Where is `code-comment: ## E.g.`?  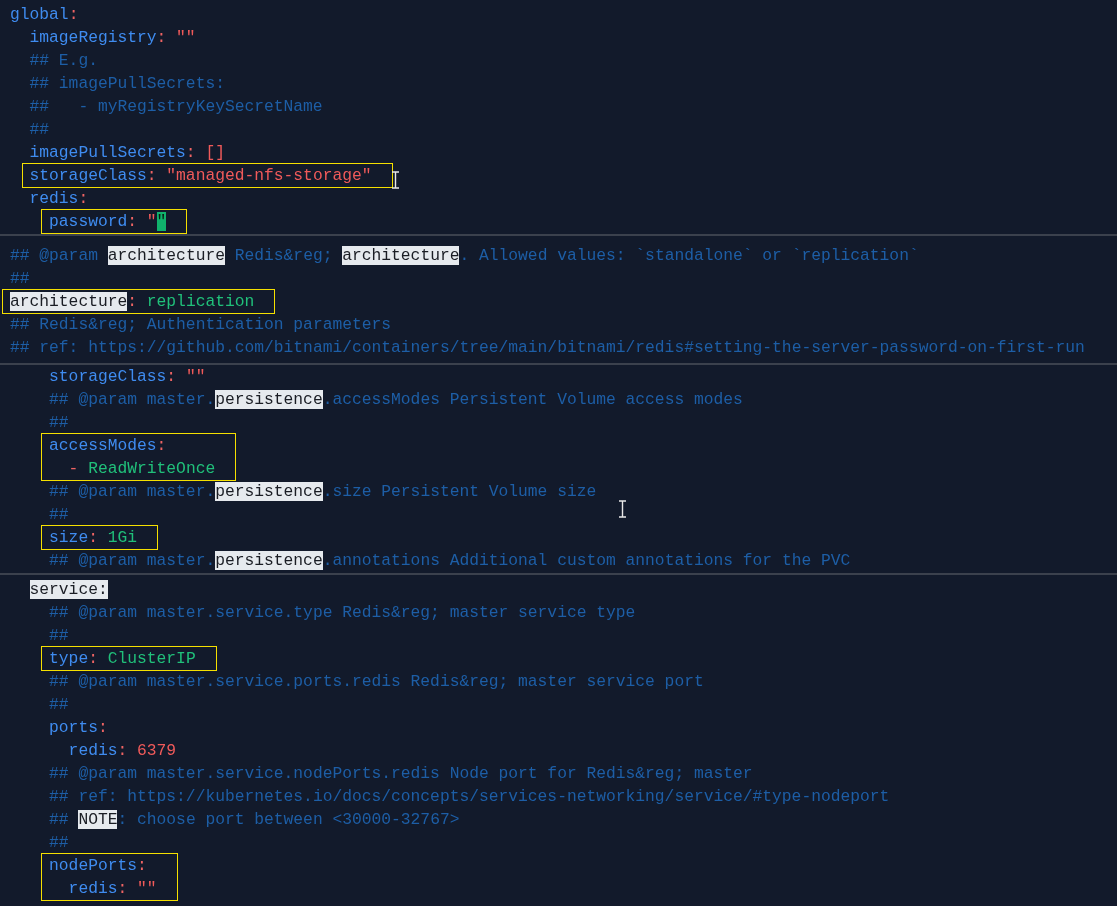
code-comment: ## E.g. is located at coordinates (63, 60).